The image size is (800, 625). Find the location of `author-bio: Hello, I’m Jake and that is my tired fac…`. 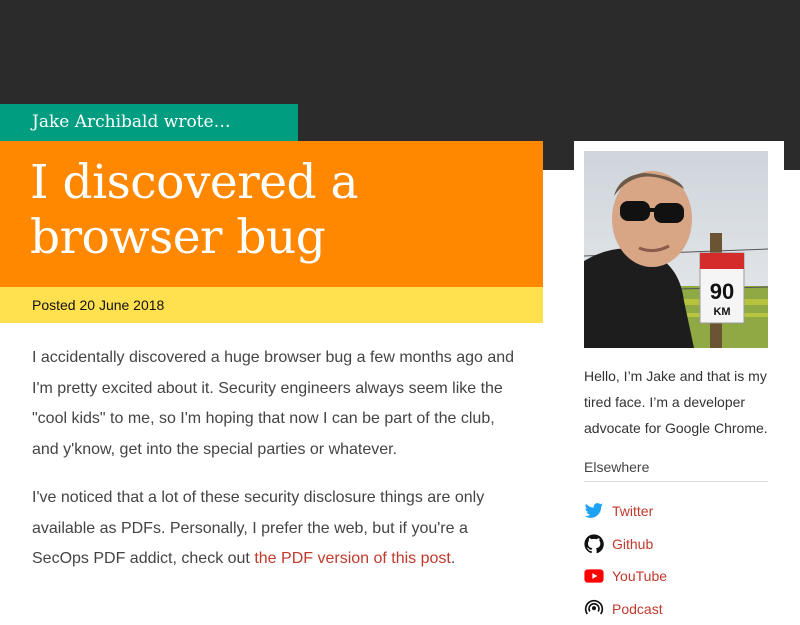

author-bio: Hello, I’m Jake and that is my tired fac… is located at coordinates (679, 402).